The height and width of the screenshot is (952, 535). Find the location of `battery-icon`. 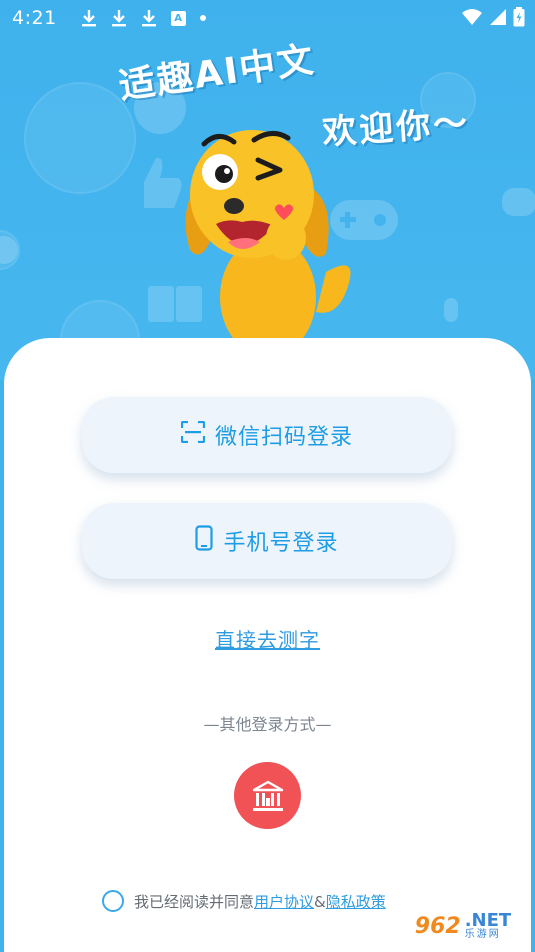

battery-icon is located at coordinates (519, 19).